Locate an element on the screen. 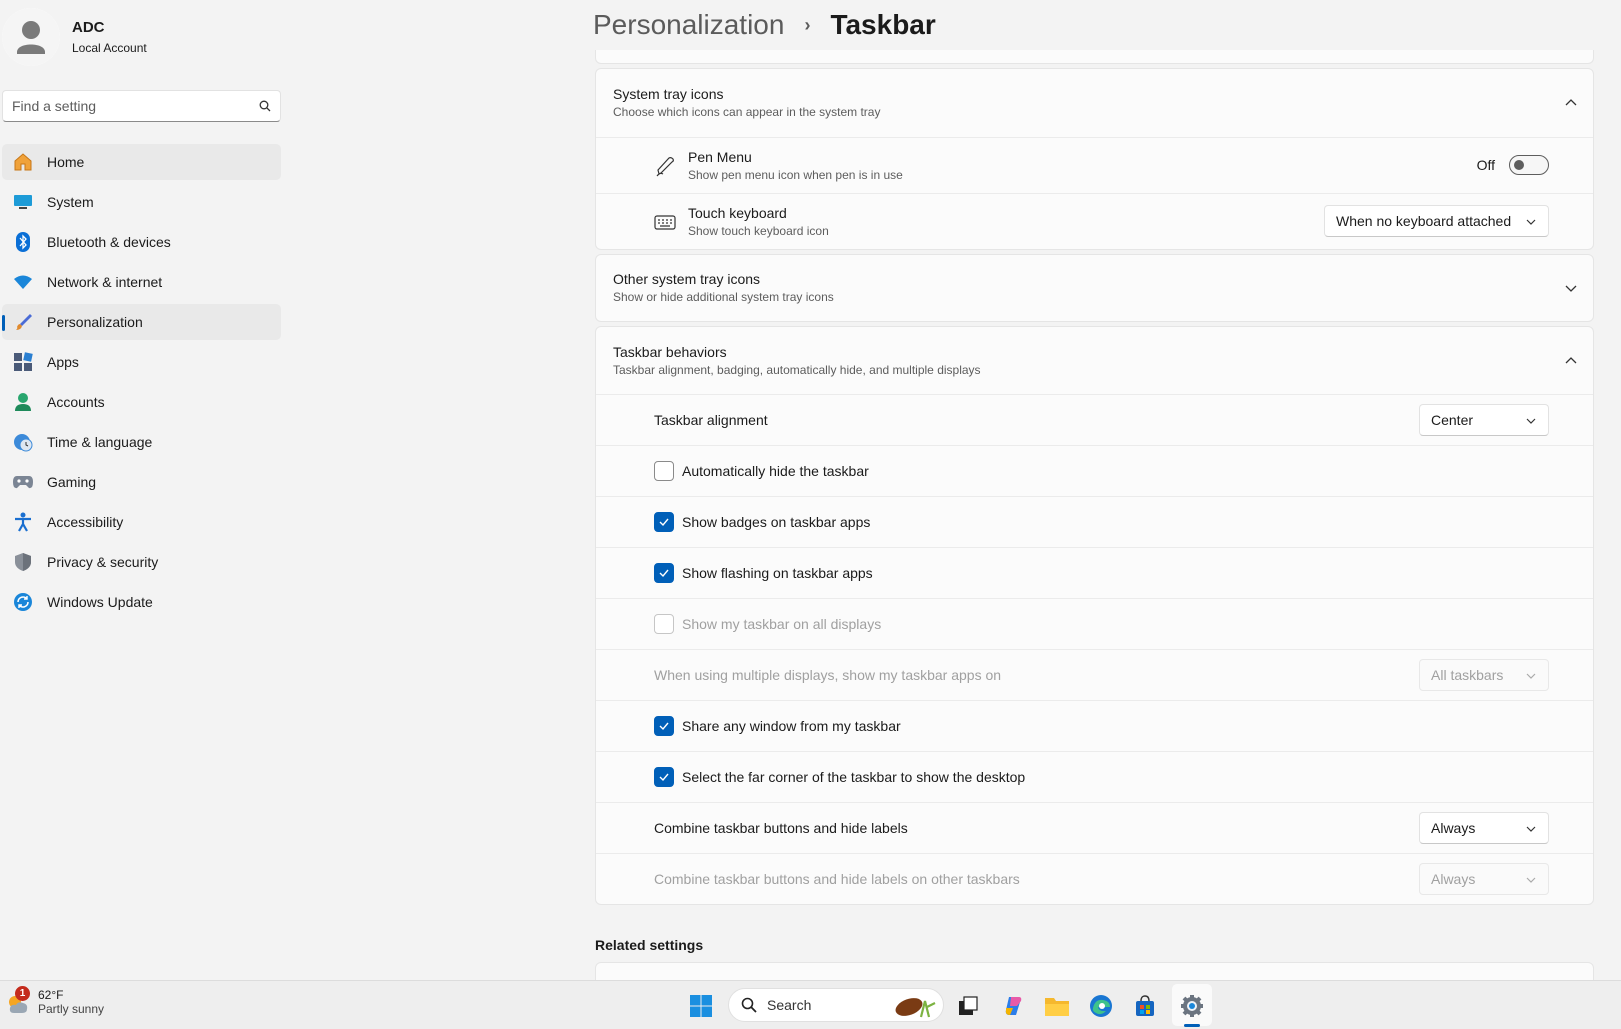 The image size is (1621, 1029). sidebar-item-personalization: Personalization is located at coordinates (141, 322).